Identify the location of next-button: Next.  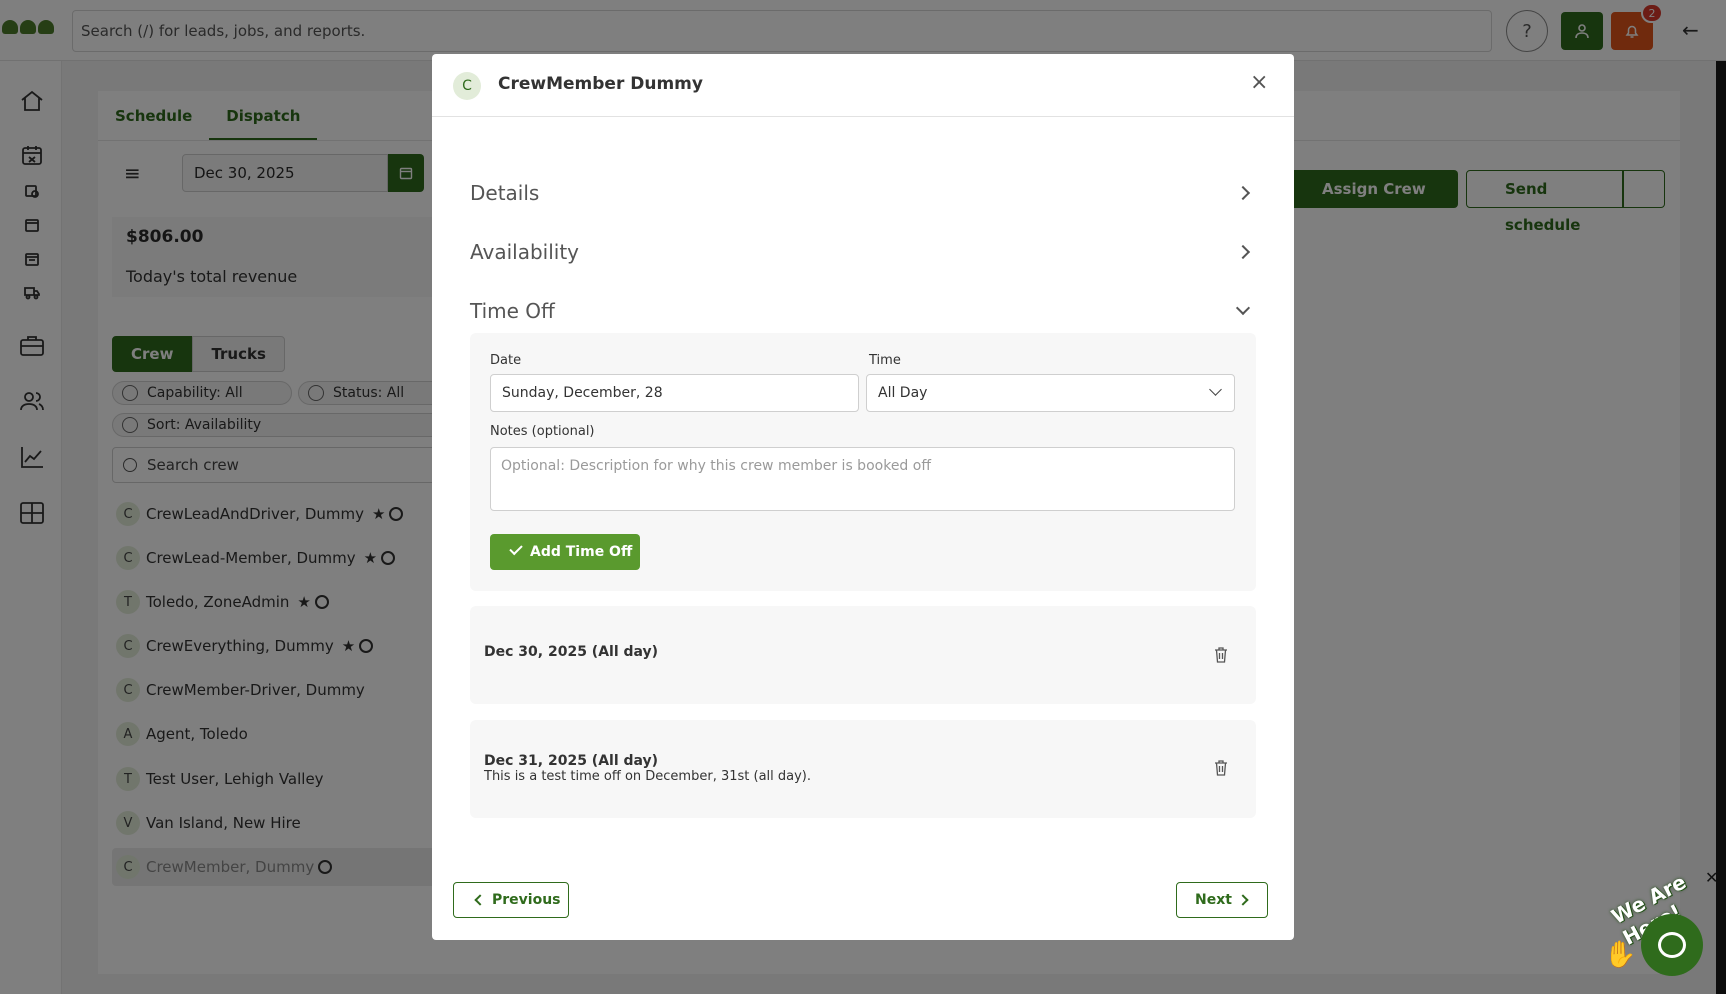
(1222, 900).